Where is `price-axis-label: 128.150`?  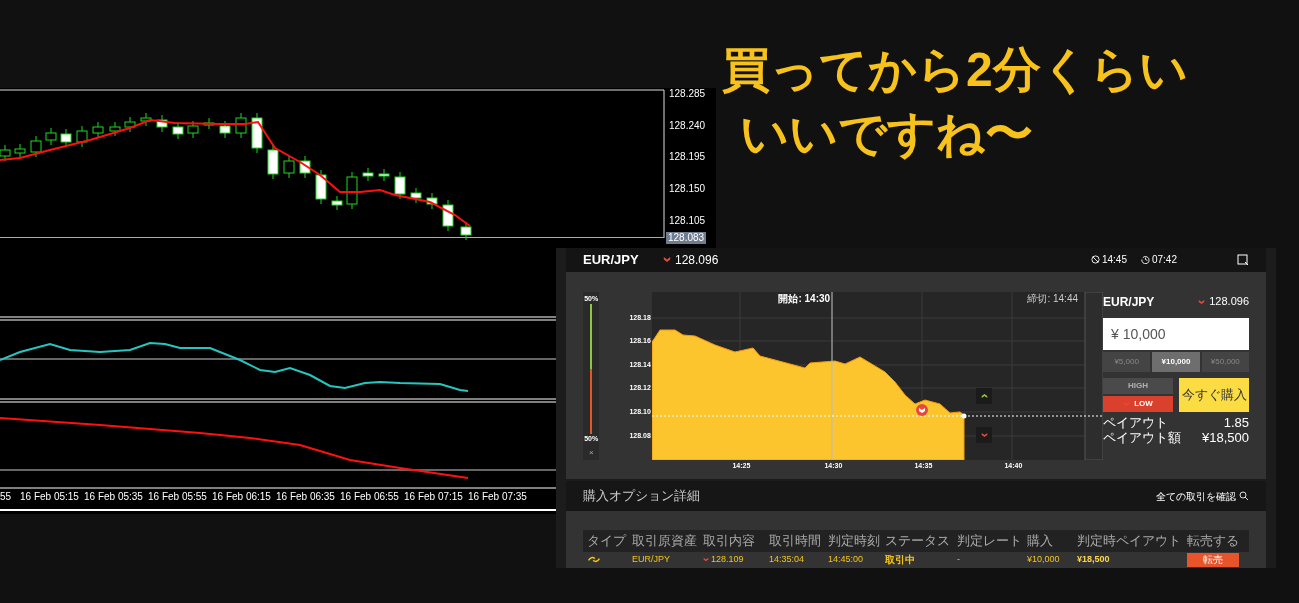 price-axis-label: 128.150 is located at coordinates (687, 189).